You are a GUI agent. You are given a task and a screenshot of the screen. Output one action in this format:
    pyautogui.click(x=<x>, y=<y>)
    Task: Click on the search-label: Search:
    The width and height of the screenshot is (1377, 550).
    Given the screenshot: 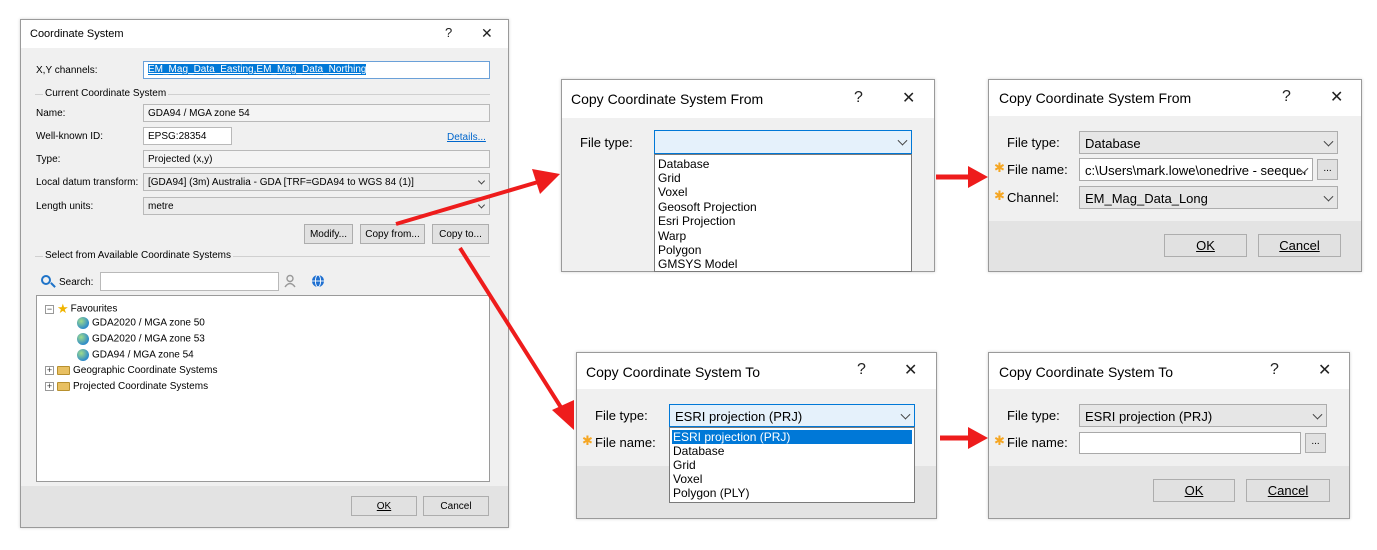 What is the action you would take?
    pyautogui.click(x=76, y=282)
    